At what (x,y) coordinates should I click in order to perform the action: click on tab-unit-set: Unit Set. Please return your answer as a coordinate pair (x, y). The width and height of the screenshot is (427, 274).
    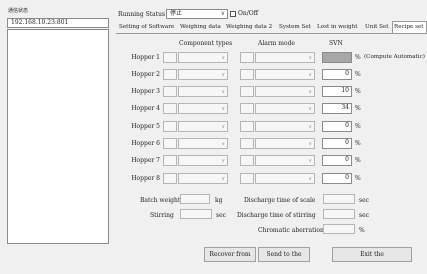
    Looking at the image, I should click on (377, 28).